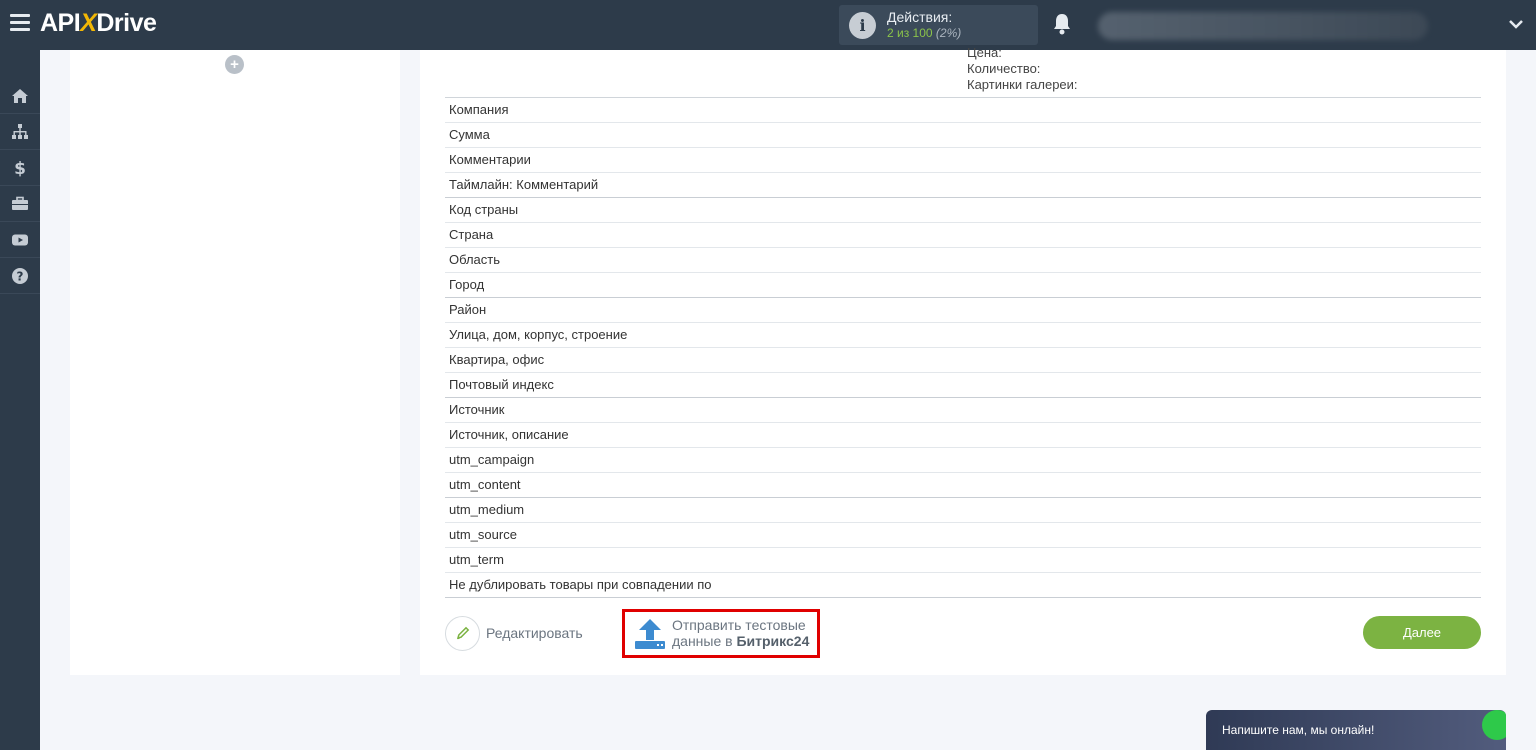 Image resolution: width=1536 pixels, height=750 pixels. I want to click on top-field-labels: Цена: Количество: Картинки галереи:, so click(1022, 69).